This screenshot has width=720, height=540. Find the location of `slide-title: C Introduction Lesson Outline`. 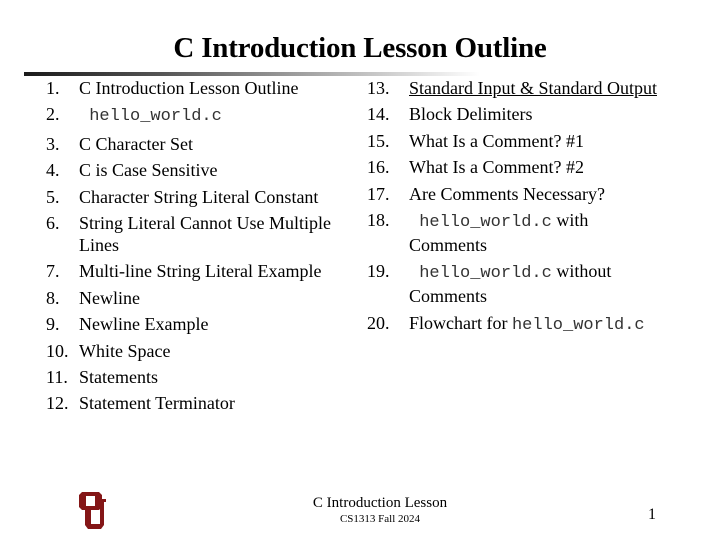

slide-title: C Introduction Lesson Outline is located at coordinates (360, 48).